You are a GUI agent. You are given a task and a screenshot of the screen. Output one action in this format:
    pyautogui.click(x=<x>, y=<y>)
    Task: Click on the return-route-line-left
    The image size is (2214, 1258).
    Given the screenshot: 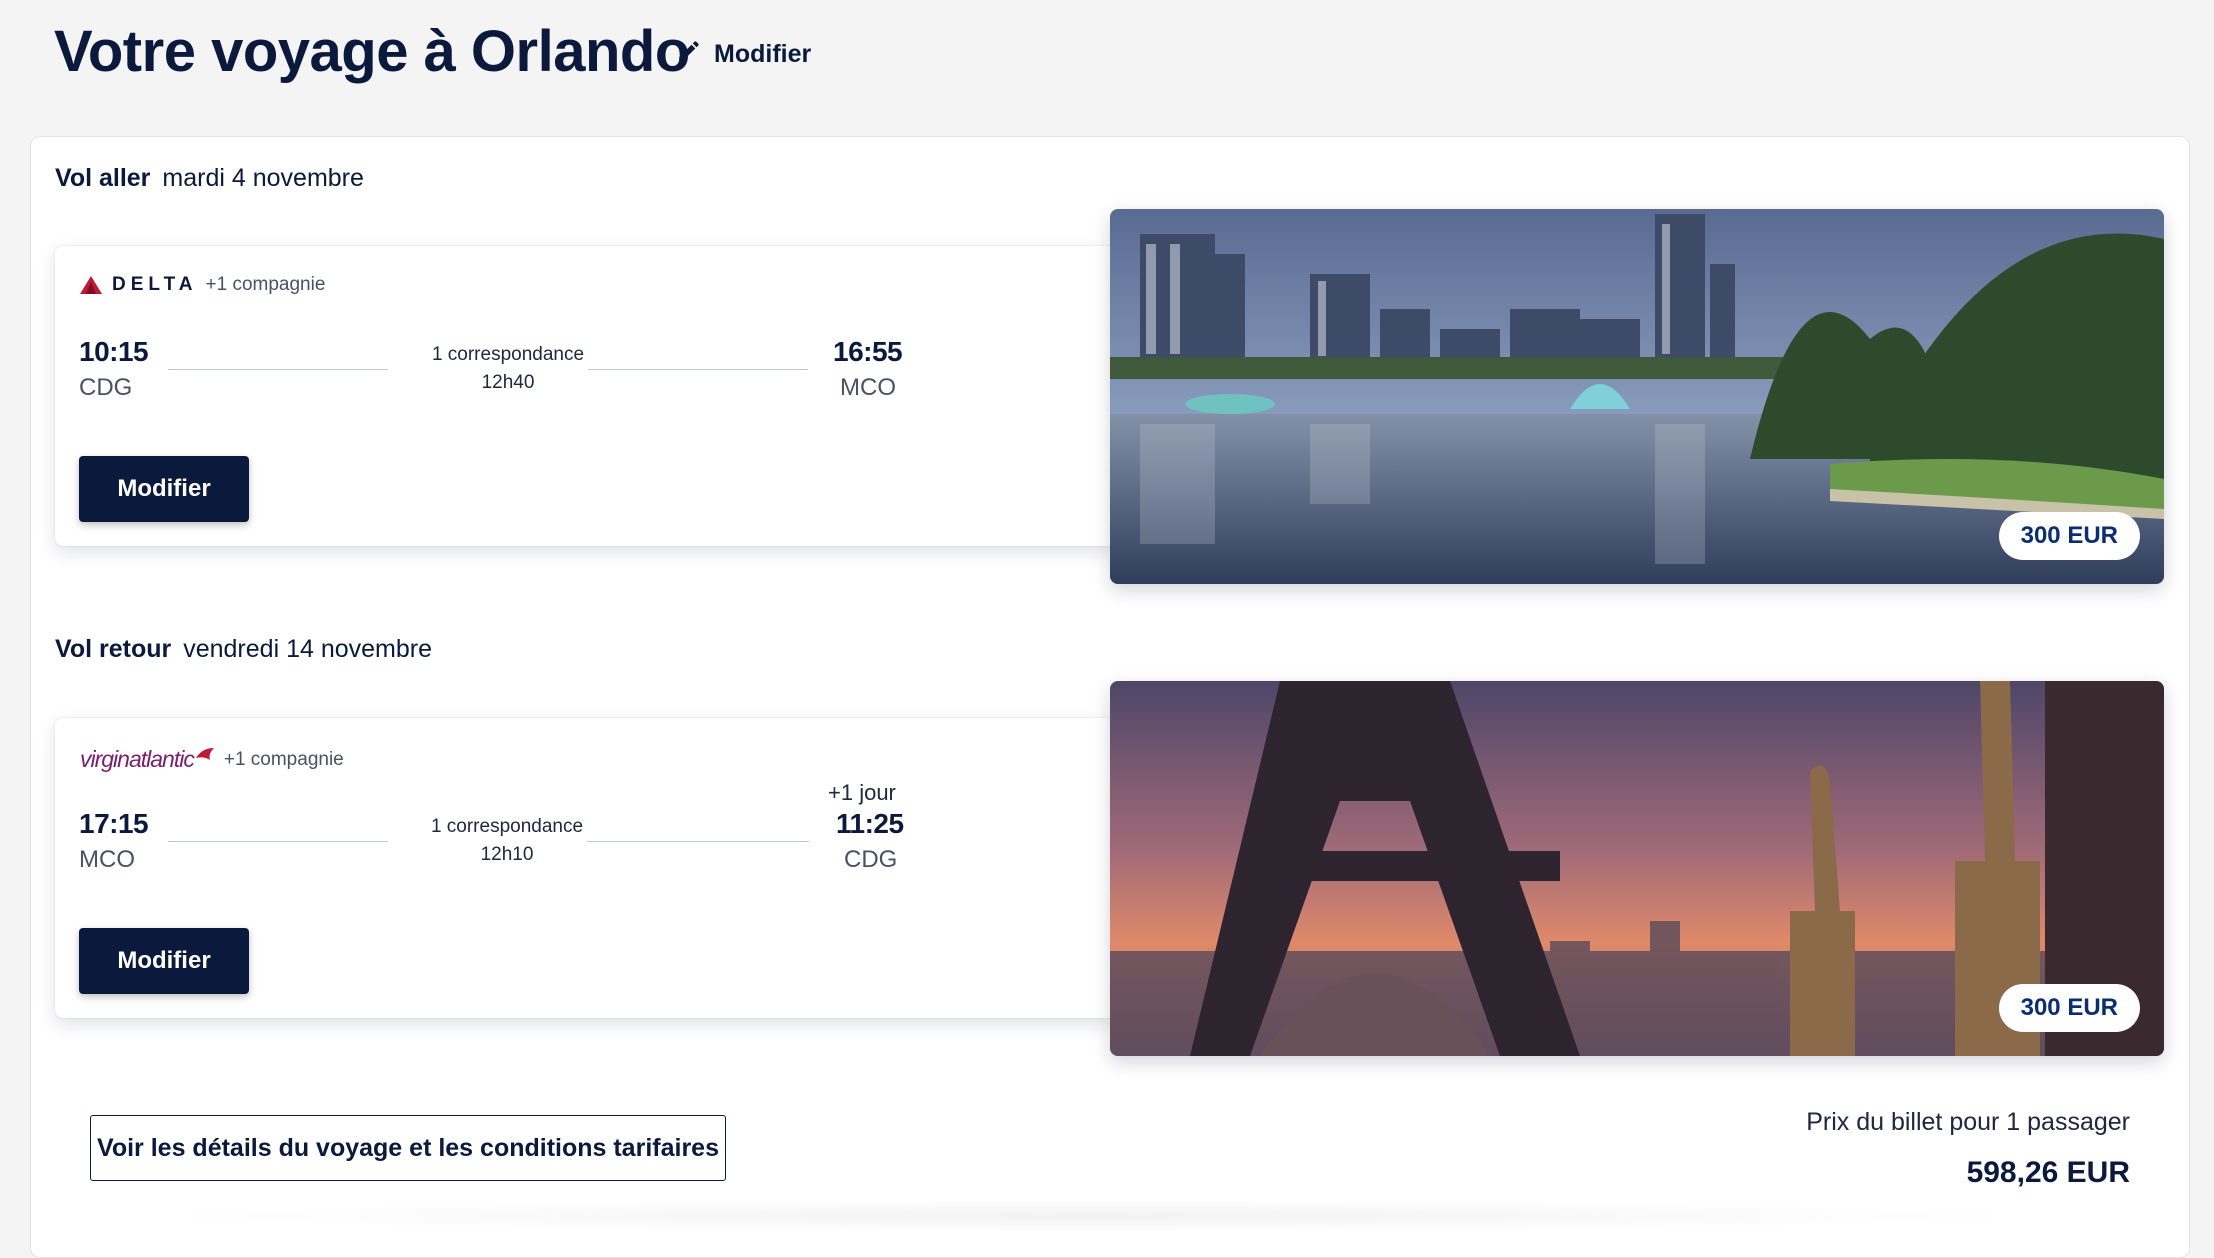 What is the action you would take?
    pyautogui.click(x=278, y=841)
    